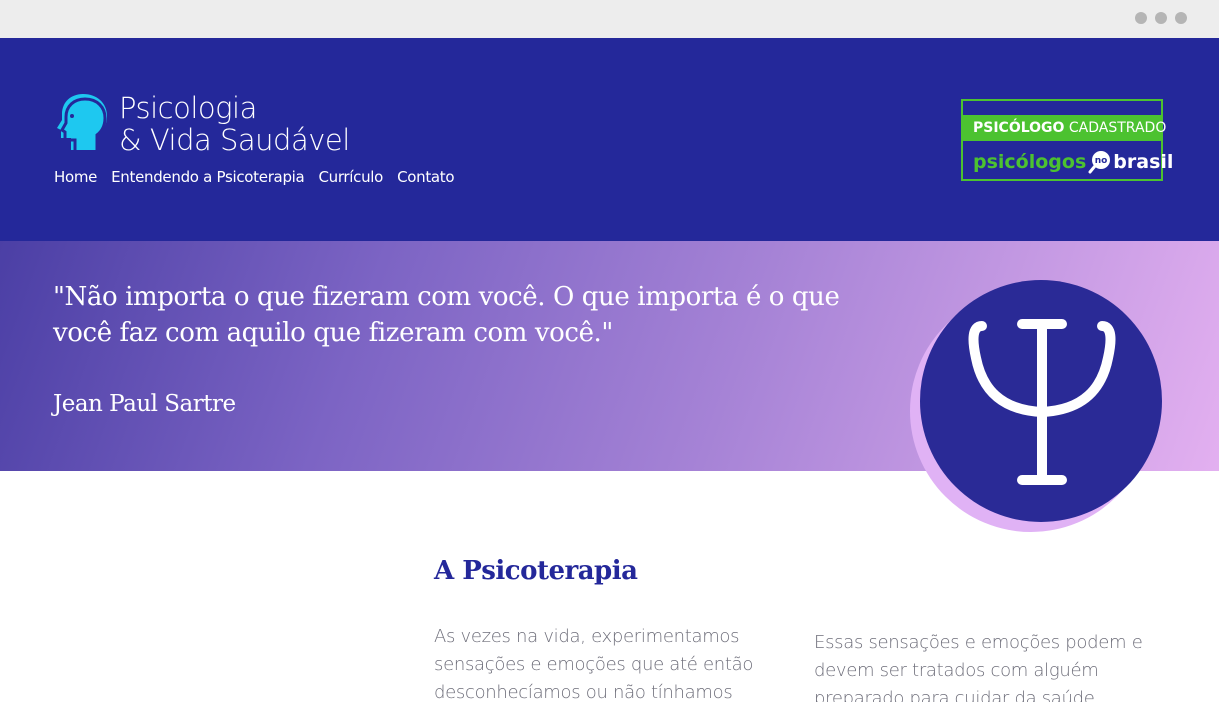 This screenshot has width=1219, height=702. I want to click on nav-contato: Contato, so click(426, 177).